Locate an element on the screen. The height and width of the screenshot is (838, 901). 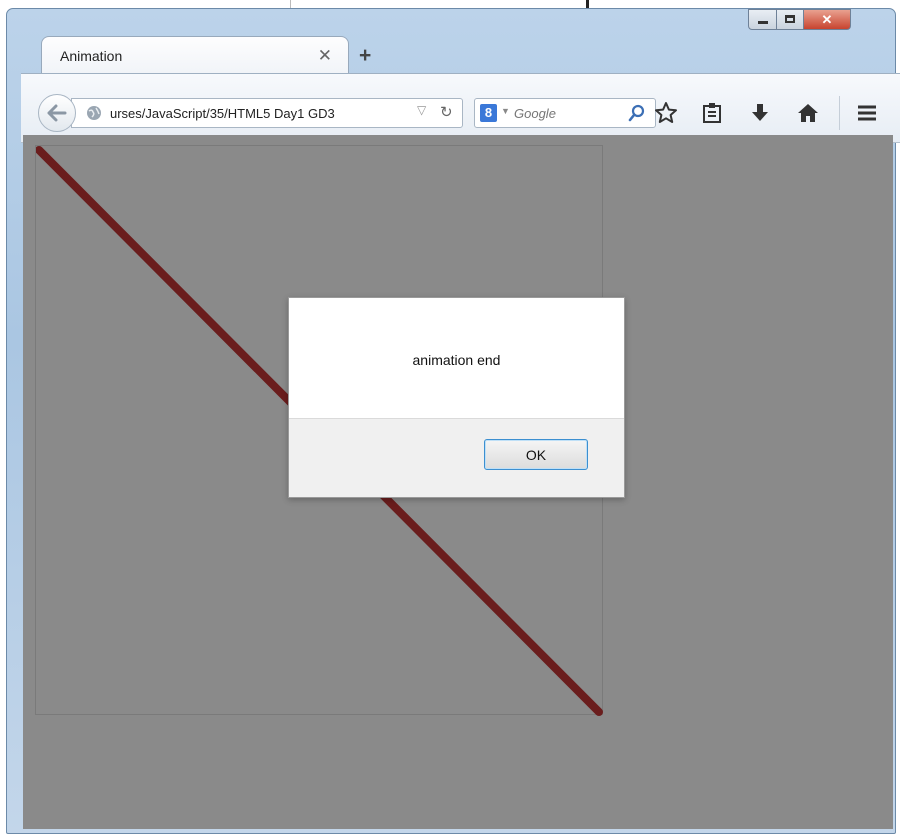
ok-button: OK is located at coordinates (536, 454).